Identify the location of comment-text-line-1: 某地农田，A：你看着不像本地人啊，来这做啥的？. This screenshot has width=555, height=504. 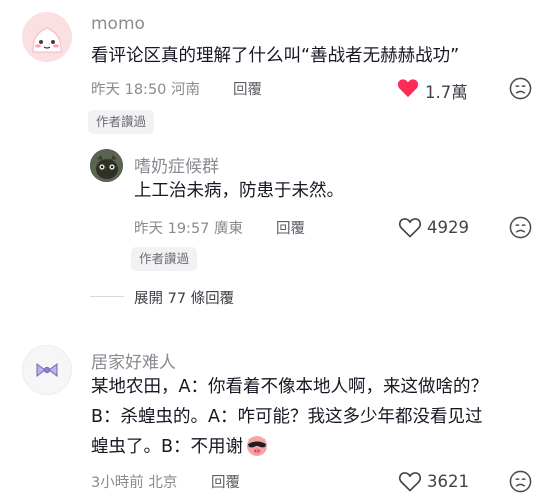
(289, 387).